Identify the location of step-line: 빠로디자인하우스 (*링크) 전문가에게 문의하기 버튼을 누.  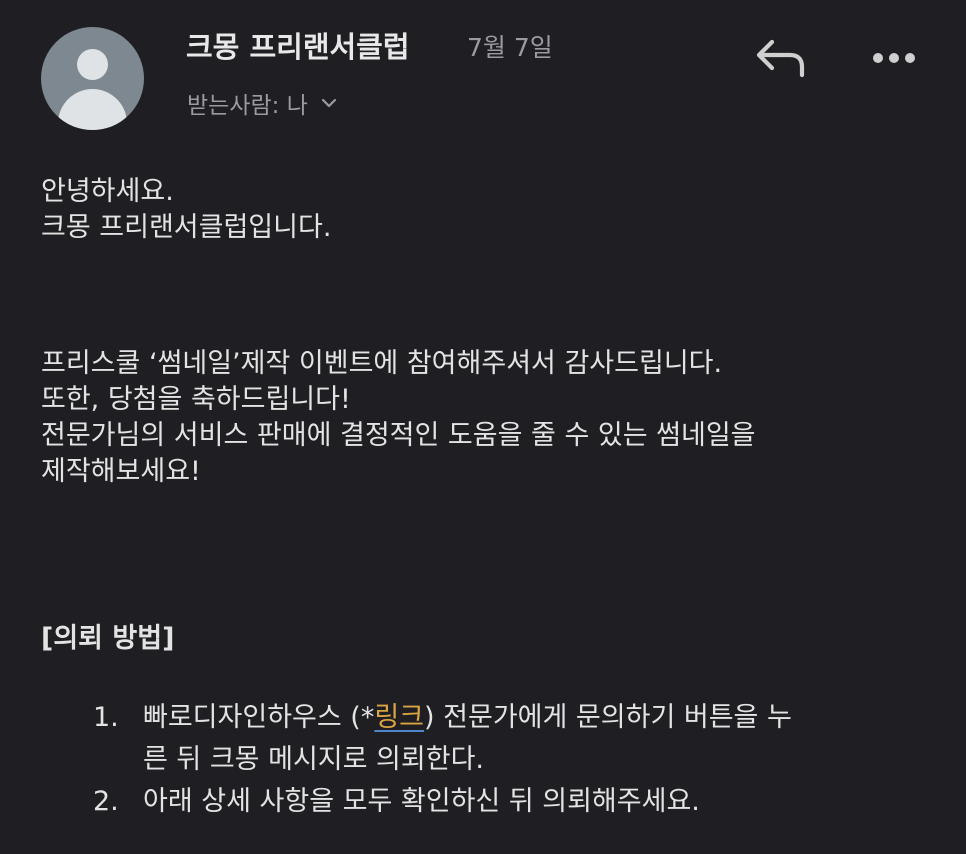
(467, 718).